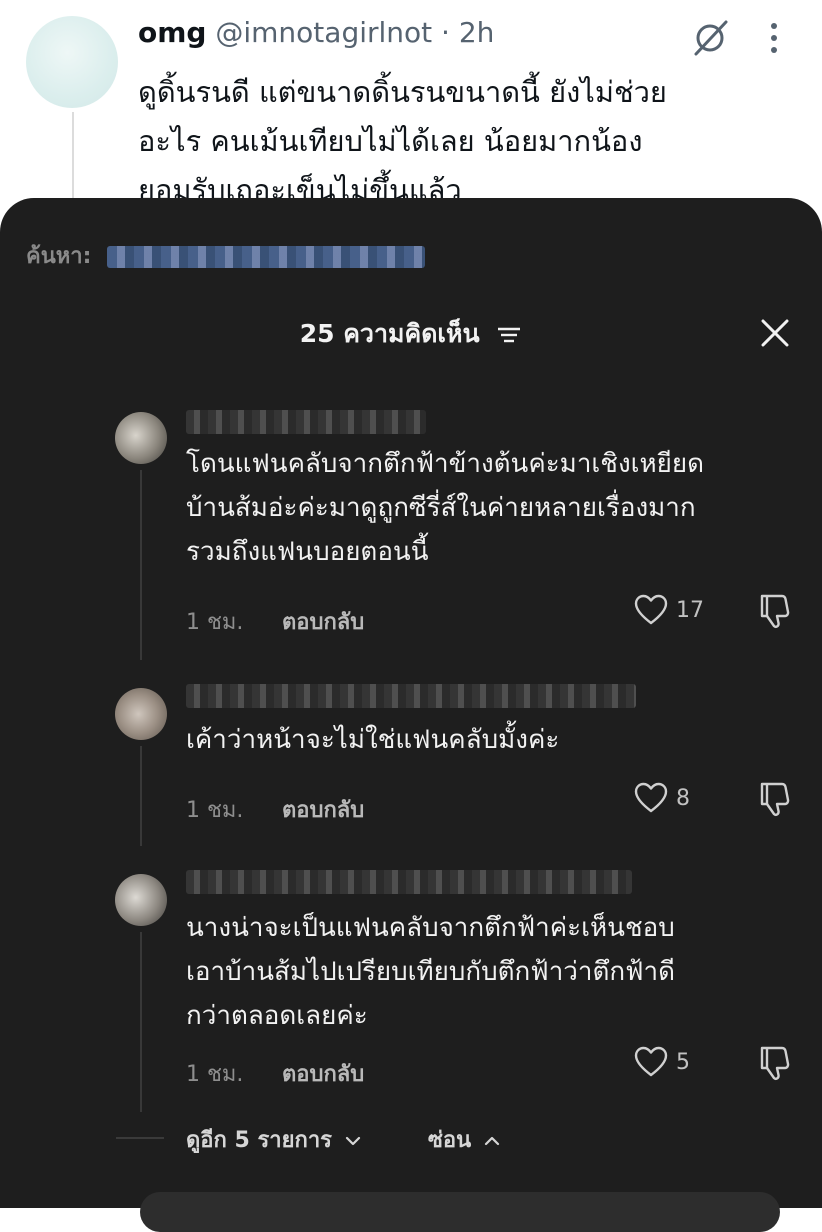 The height and width of the screenshot is (1232, 822). I want to click on tweet-display-name: omg, so click(172, 32).